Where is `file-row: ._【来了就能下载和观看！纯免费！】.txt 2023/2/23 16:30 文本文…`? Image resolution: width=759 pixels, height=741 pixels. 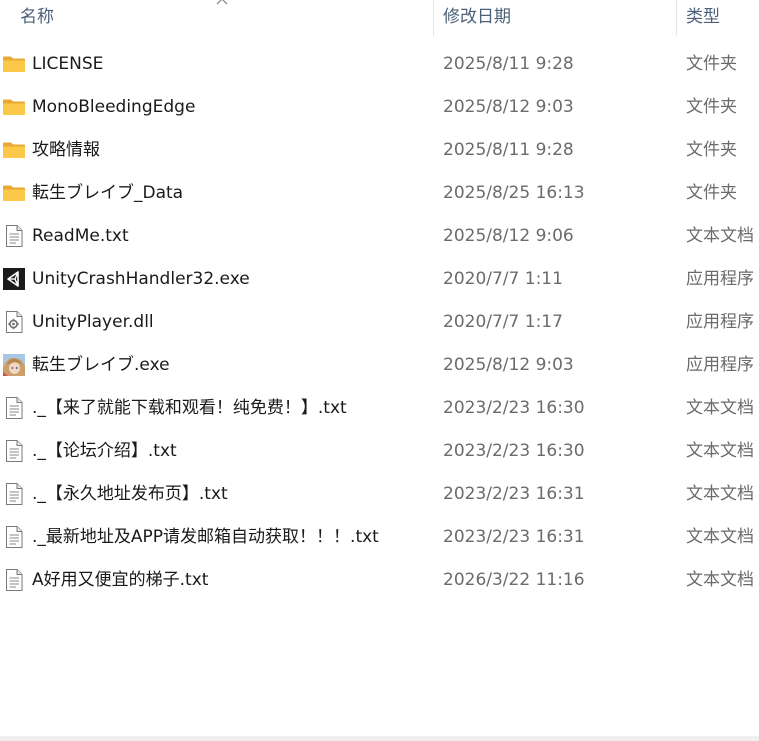
file-row: ._【来了就能下载和观看！纯免费！】.txt 2023/2/23 16:30 文本文… is located at coordinates (379, 408).